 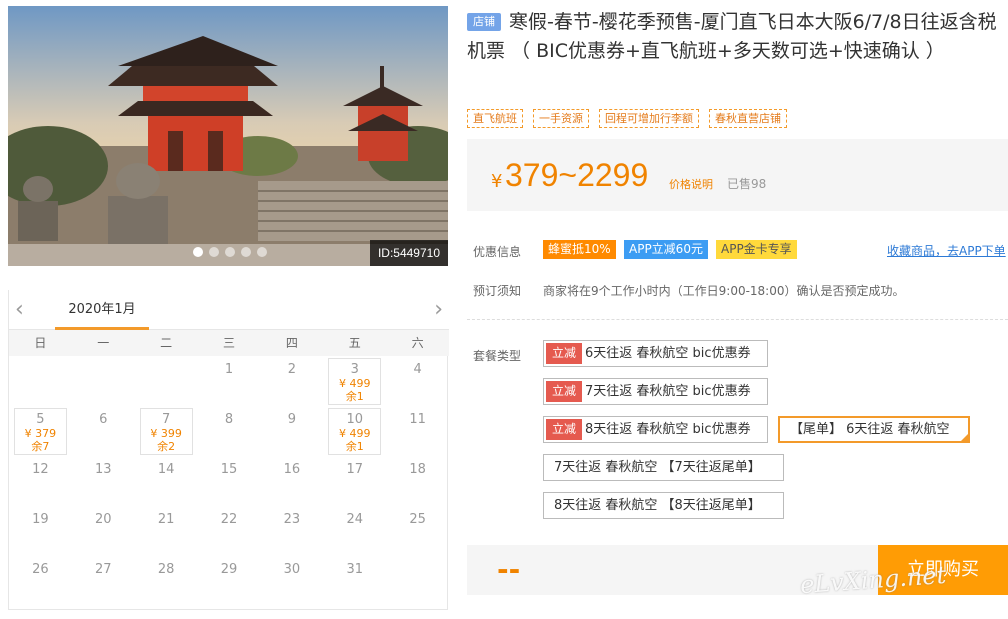 I want to click on day-number: 7, so click(x=166, y=419).